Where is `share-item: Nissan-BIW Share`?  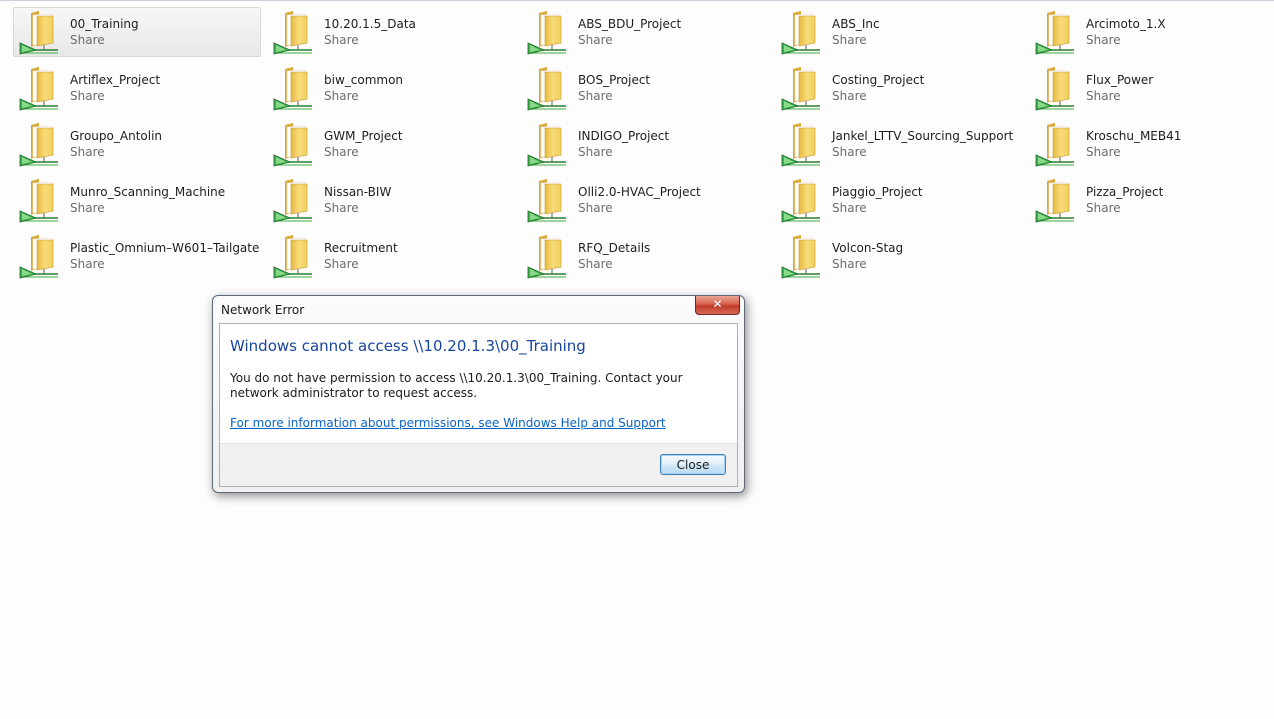 share-item: Nissan-BIW Share is located at coordinates (391, 200).